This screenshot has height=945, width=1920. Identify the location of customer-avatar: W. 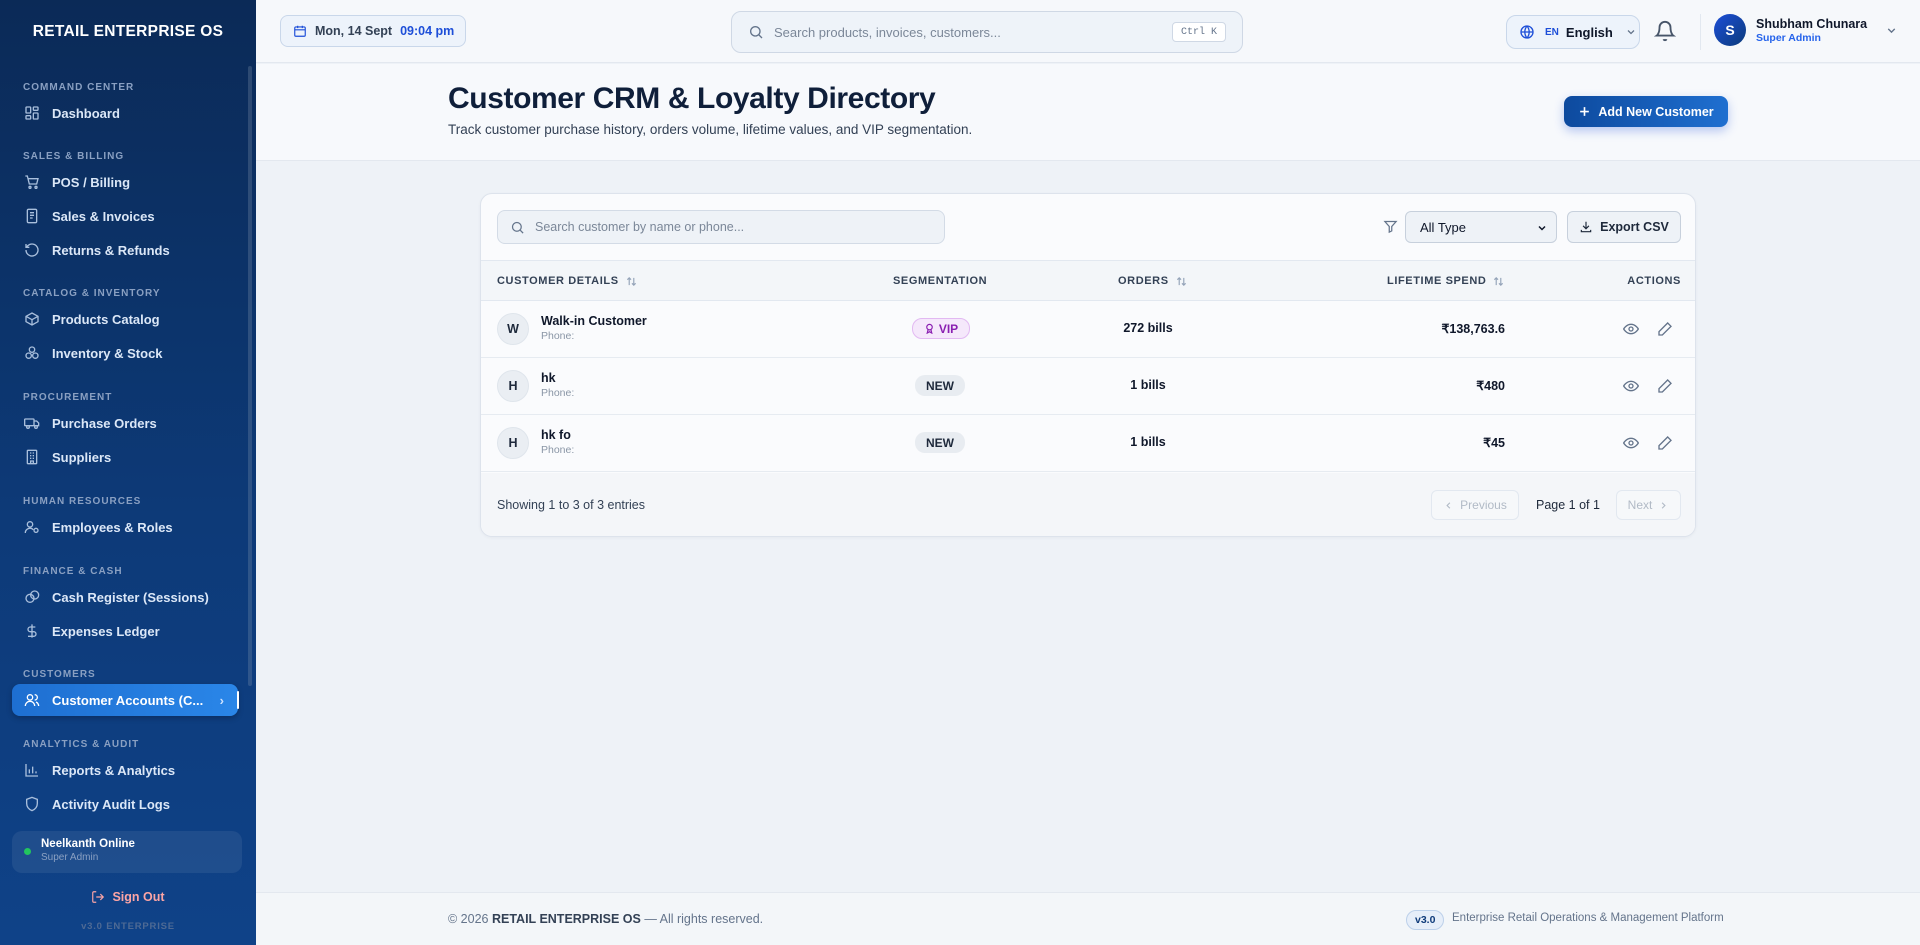
(513, 329).